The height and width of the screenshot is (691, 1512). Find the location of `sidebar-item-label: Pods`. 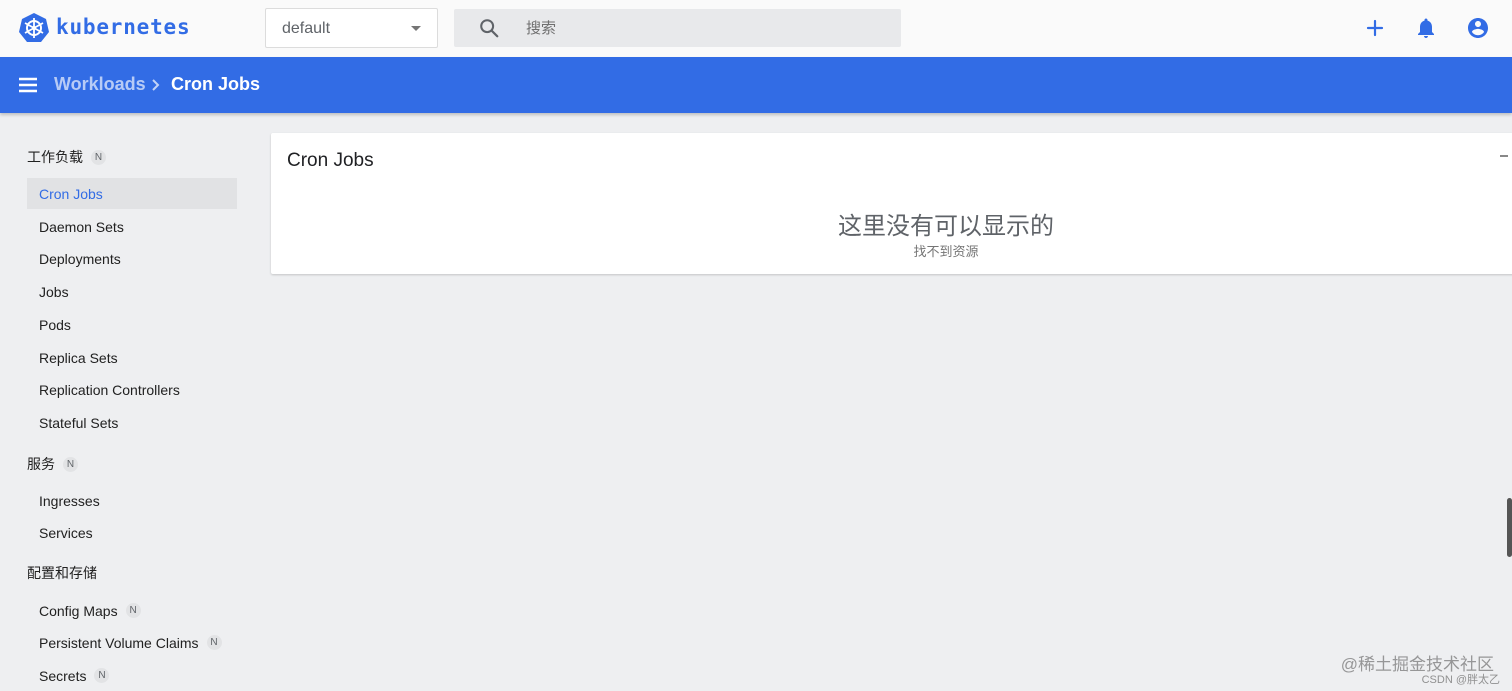

sidebar-item-label: Pods is located at coordinates (55, 324).